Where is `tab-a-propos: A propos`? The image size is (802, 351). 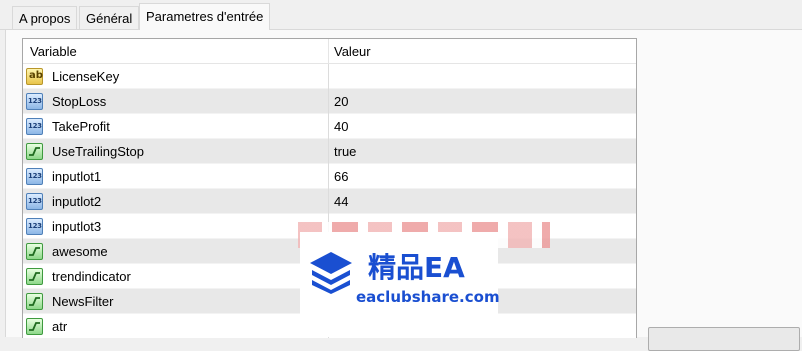 tab-a-propos: A propos is located at coordinates (45, 17).